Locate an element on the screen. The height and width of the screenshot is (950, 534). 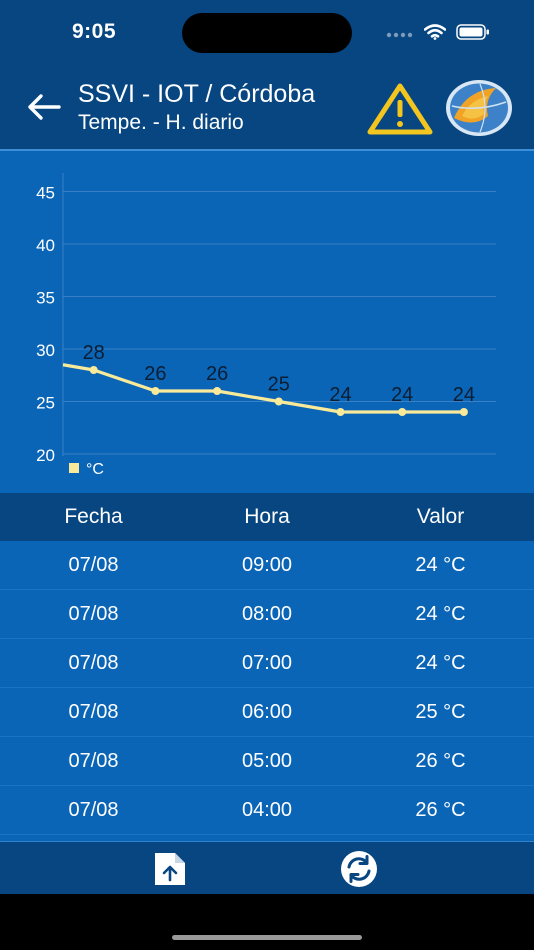
table-row: 07/08 06:00 25 °C is located at coordinates (267, 712).